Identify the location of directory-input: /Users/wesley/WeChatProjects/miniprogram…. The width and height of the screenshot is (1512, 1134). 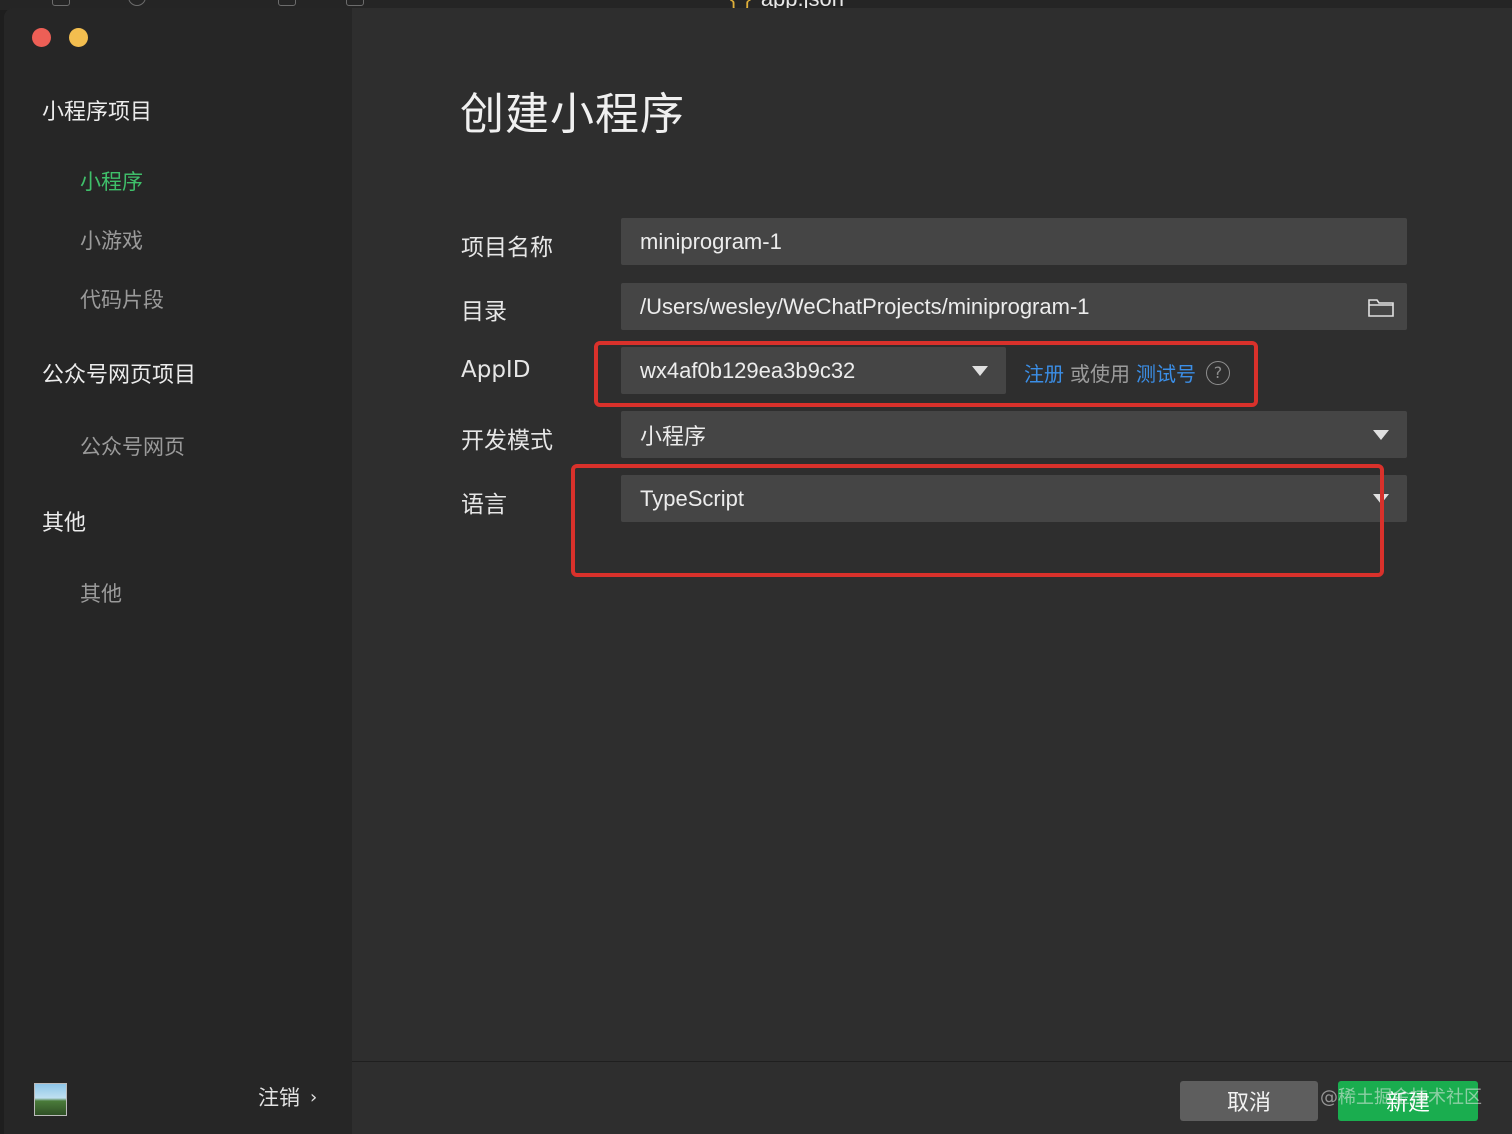
(1014, 306).